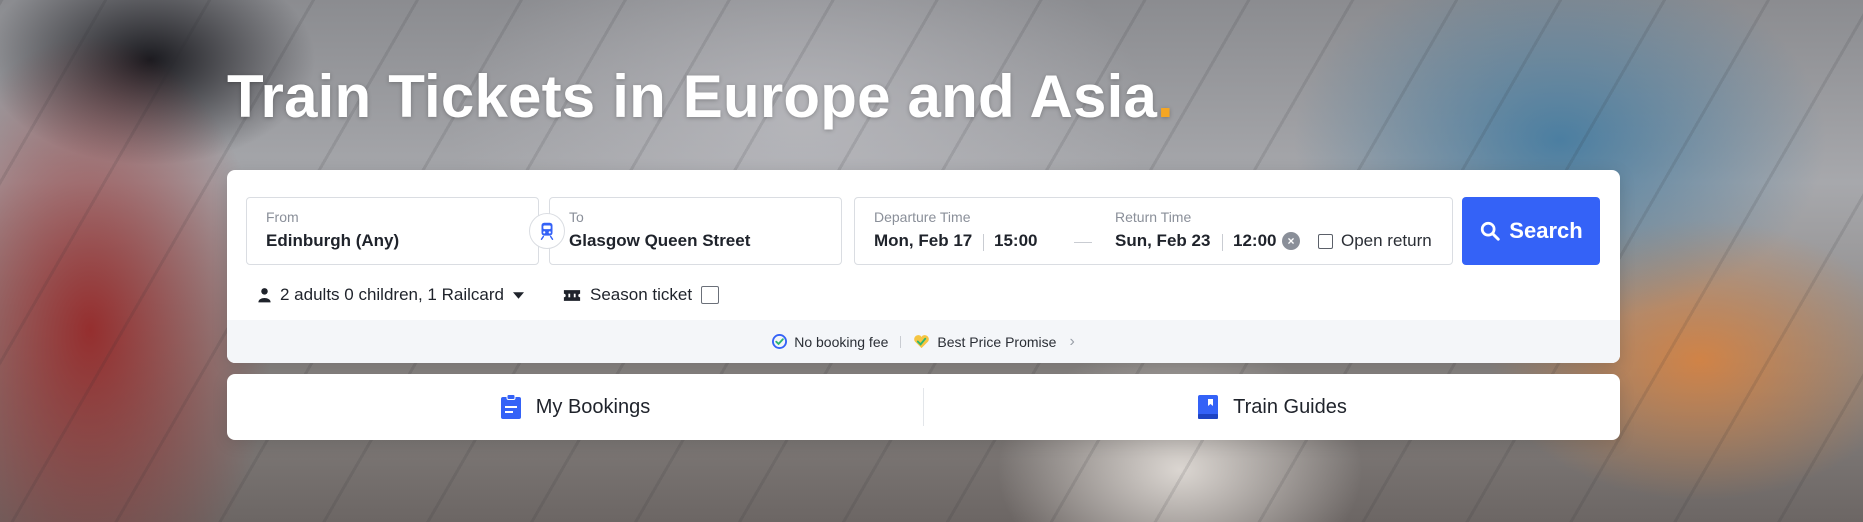 The image size is (1863, 522). I want to click on heart-check-icon, so click(922, 342).